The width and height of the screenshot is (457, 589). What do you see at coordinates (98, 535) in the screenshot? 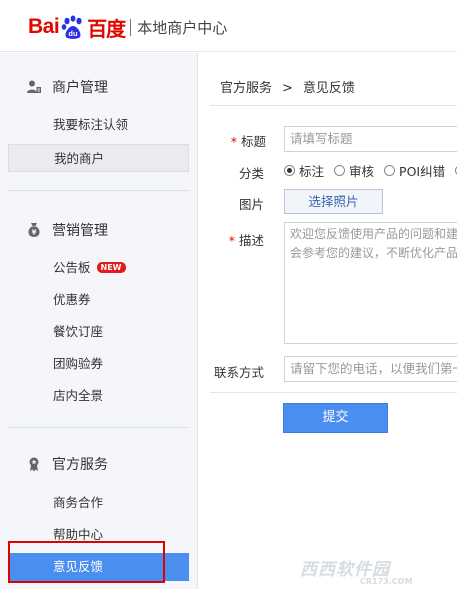
I see `sidebar-item-help-center: 帮助中心` at bounding box center [98, 535].